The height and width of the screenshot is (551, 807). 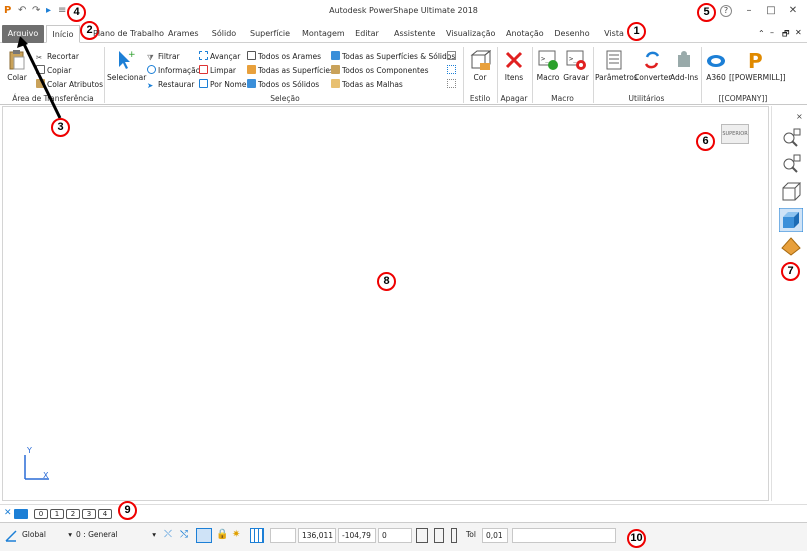 What do you see at coordinates (367, 84) in the screenshot?
I see `all-meshes-button: Todas as Malhas` at bounding box center [367, 84].